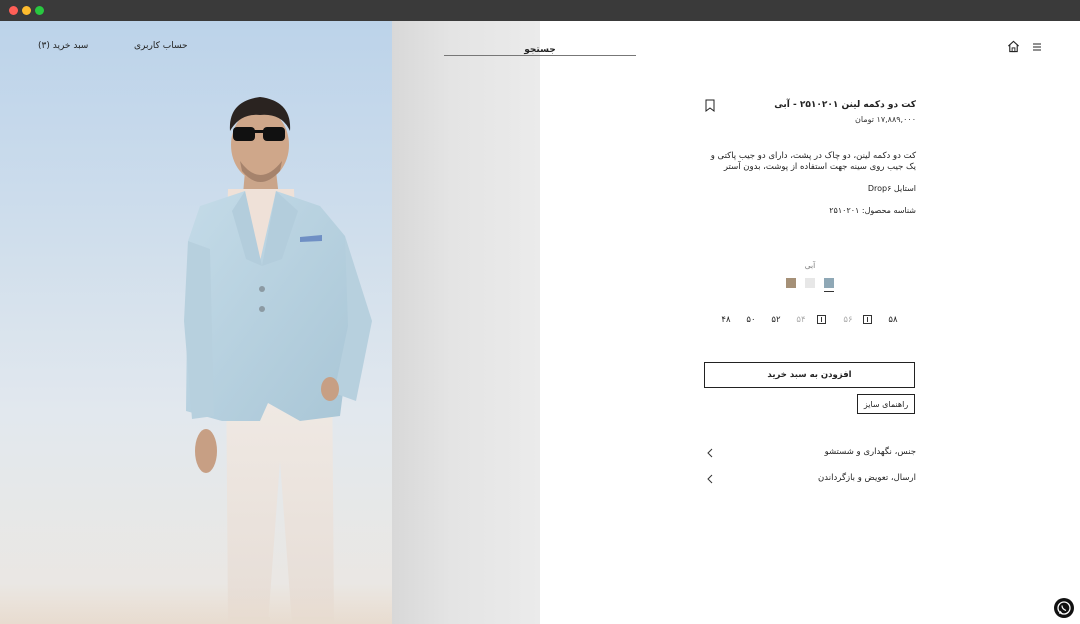 This screenshot has width=1080, height=624. Describe the element at coordinates (26, 10) in the screenshot. I see `minimize-window-button` at that location.